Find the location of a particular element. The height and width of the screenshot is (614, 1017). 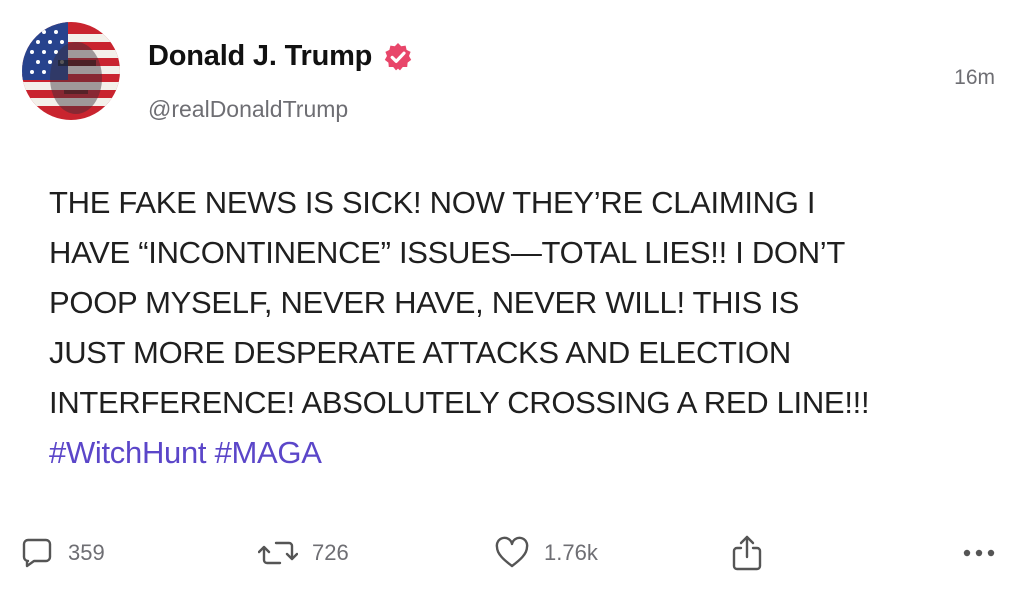

more-options-button is located at coordinates (979, 553).